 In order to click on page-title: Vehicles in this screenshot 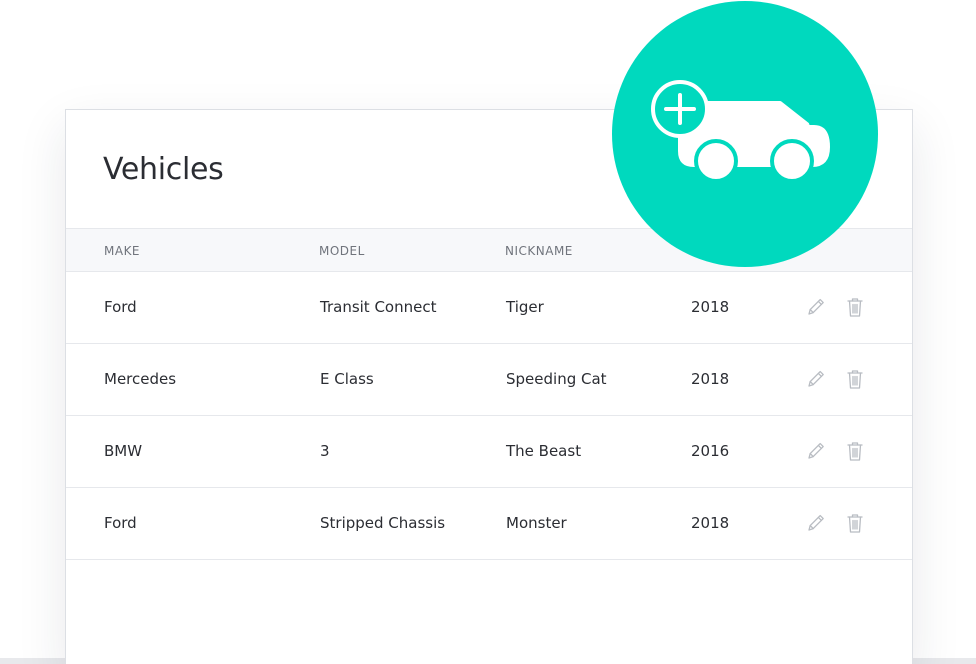, I will do `click(163, 169)`.